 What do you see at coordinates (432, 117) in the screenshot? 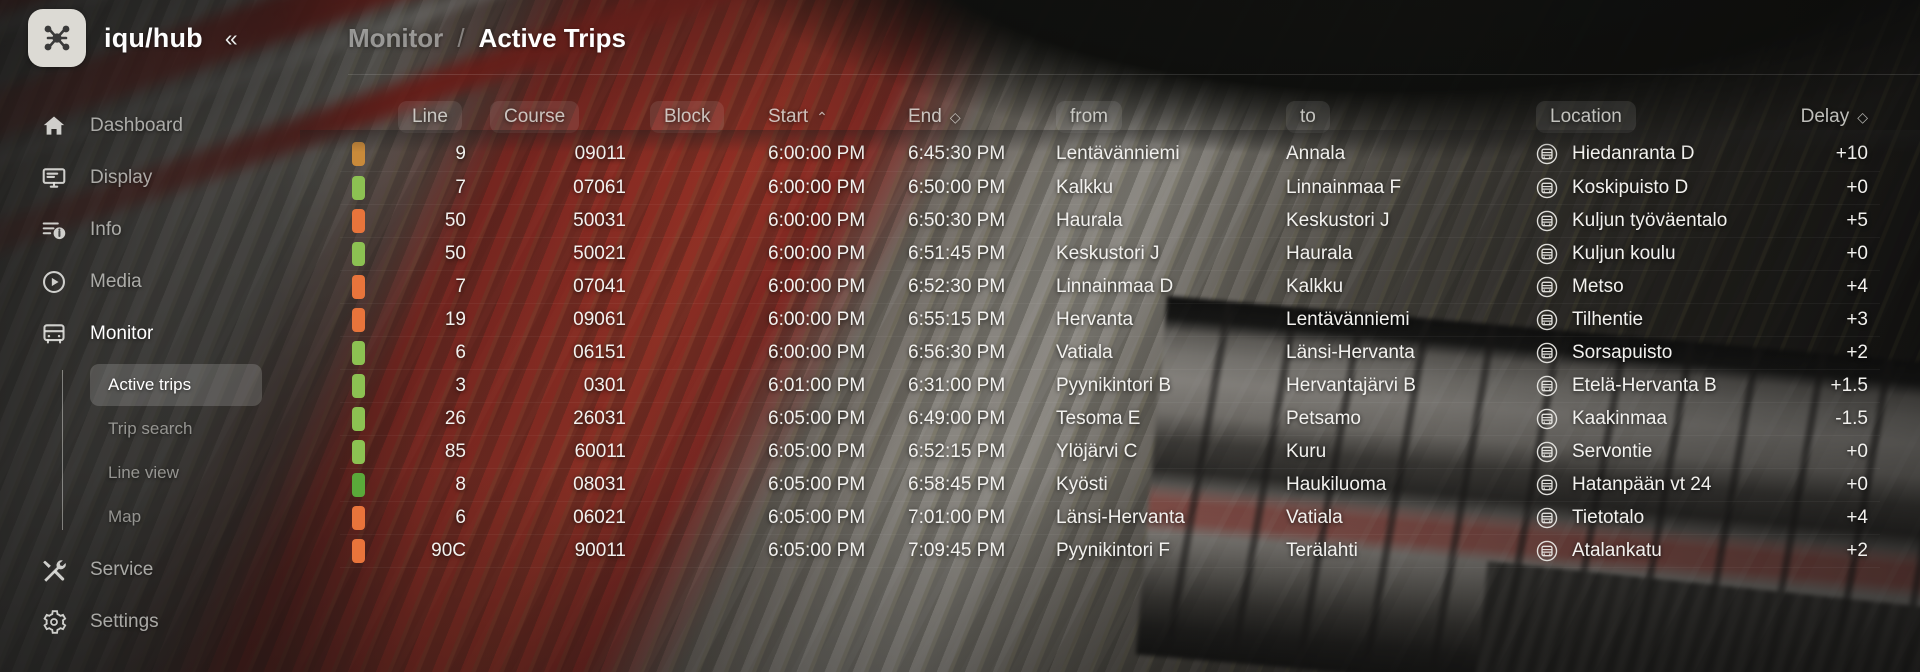
I see `column-header-line: Line` at bounding box center [432, 117].